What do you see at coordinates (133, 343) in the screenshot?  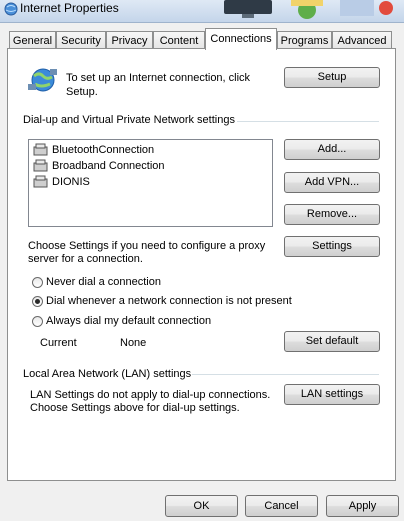 I see `current-value: None` at bounding box center [133, 343].